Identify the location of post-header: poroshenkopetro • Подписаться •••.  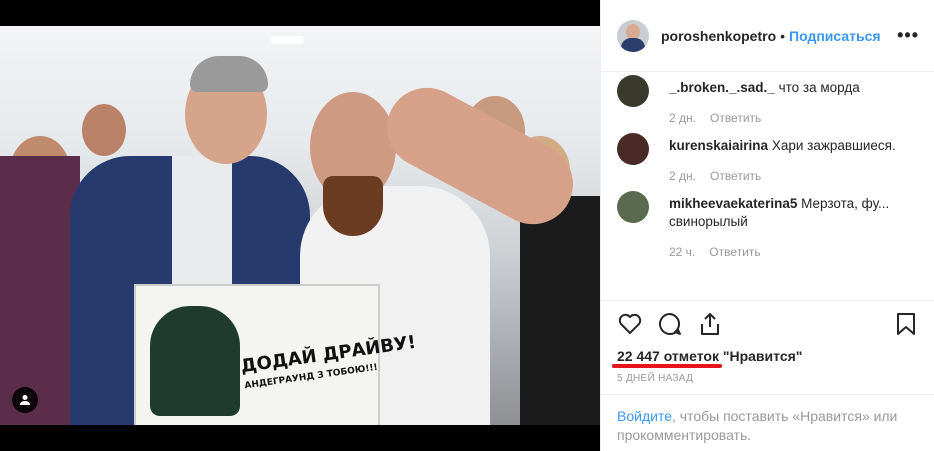
(767, 36).